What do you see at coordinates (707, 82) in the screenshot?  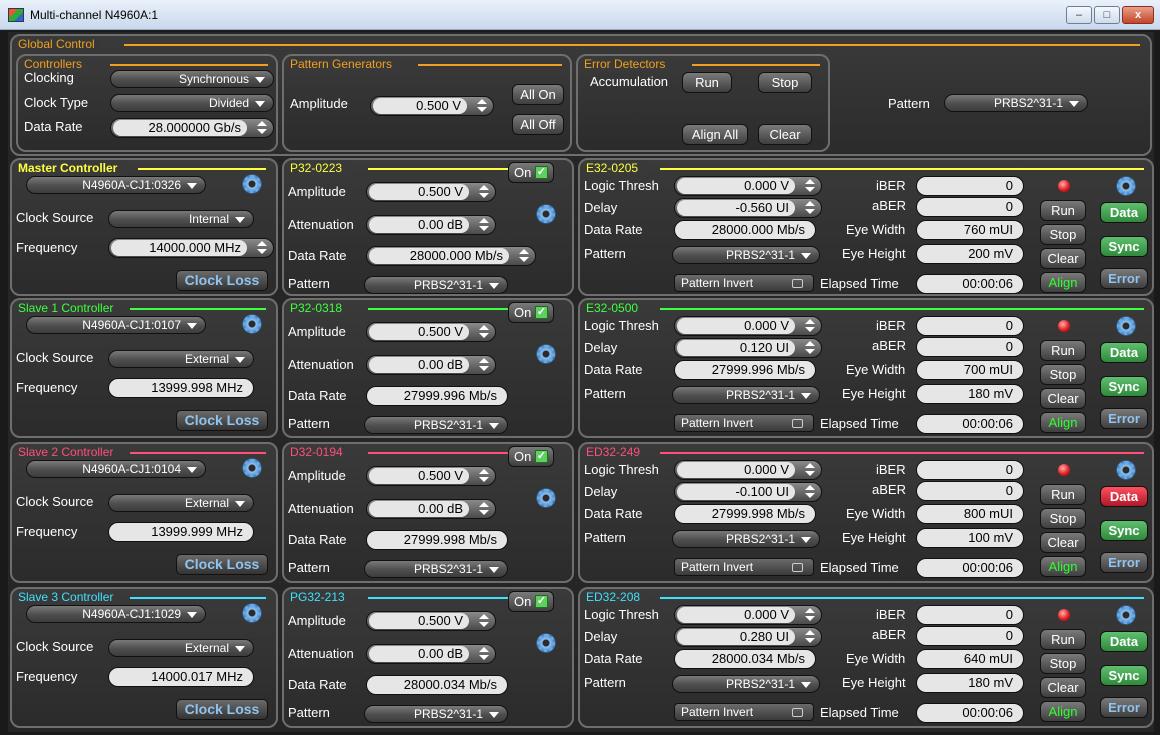 I see `global-run-button: Run` at bounding box center [707, 82].